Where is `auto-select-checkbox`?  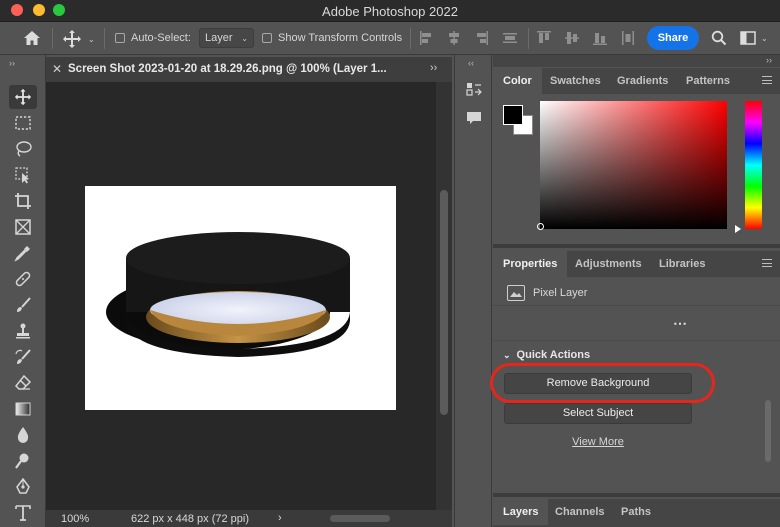
auto-select-checkbox is located at coordinates (120, 38).